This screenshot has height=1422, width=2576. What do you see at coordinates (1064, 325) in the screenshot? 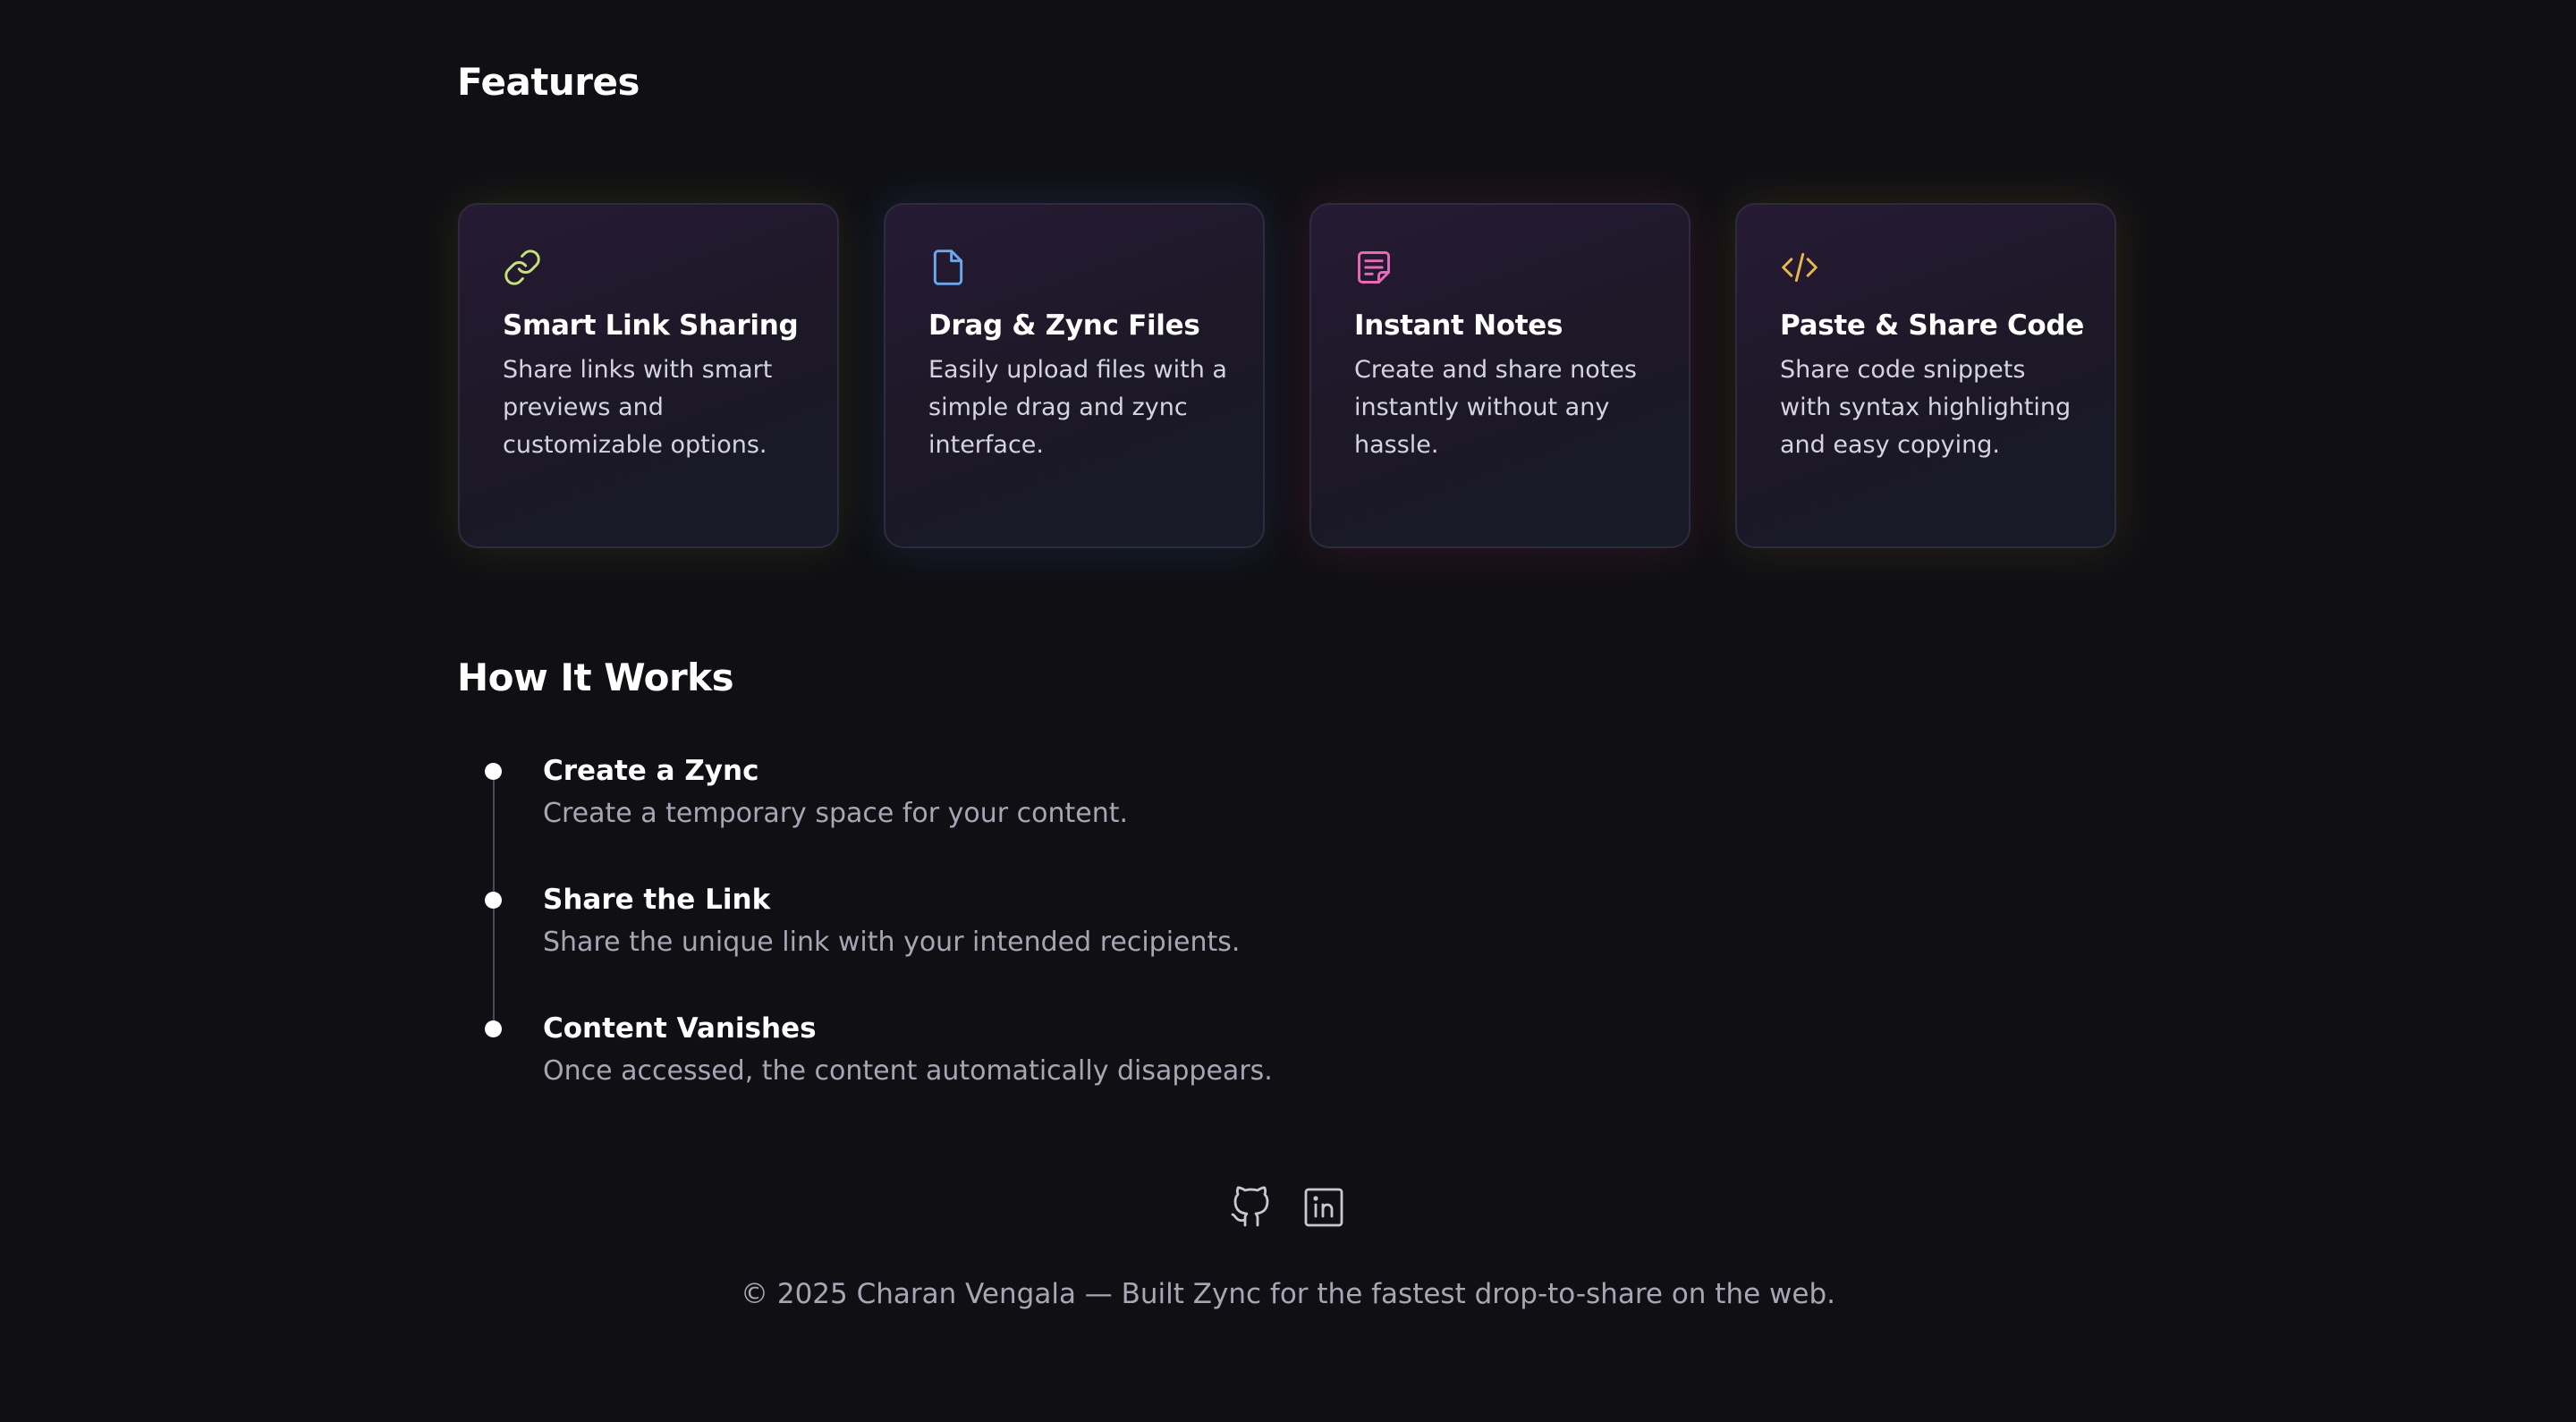
I see `feature-card-title: Drag & Zync Files` at bounding box center [1064, 325].